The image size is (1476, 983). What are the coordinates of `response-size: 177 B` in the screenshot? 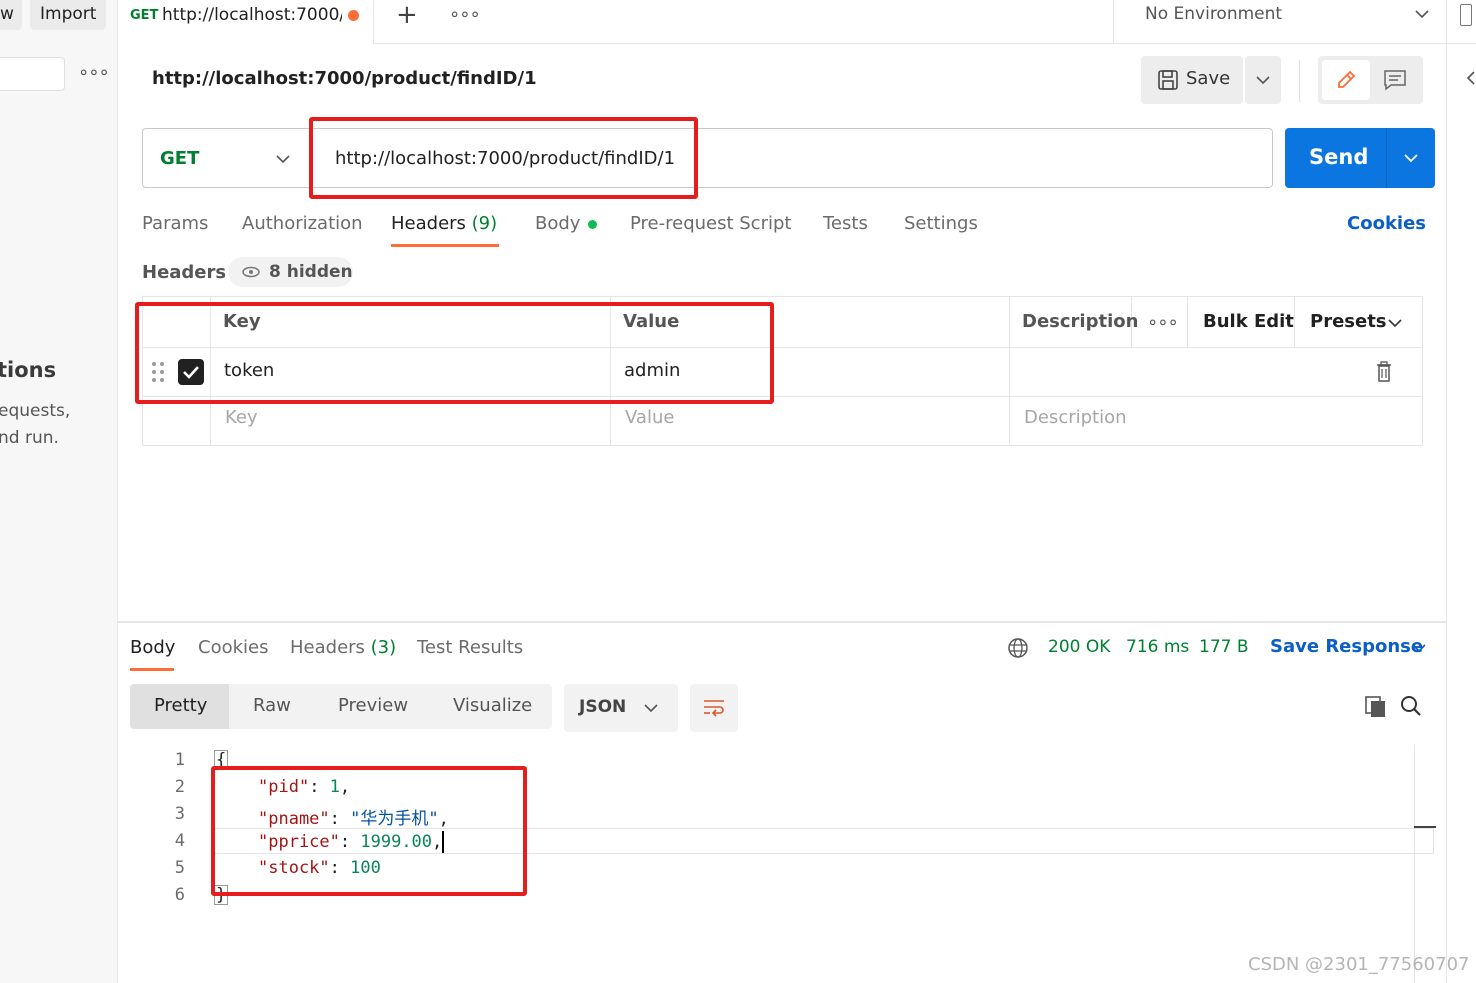 It's located at (1224, 647).